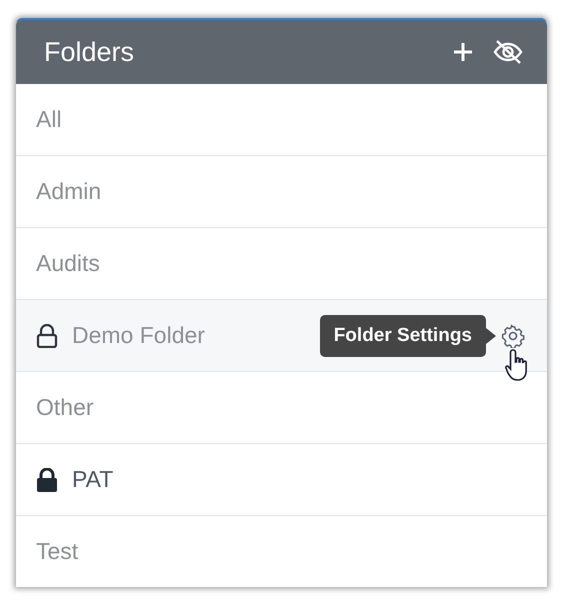  Describe the element at coordinates (281, 408) in the screenshot. I see `folder-item: Other` at that location.